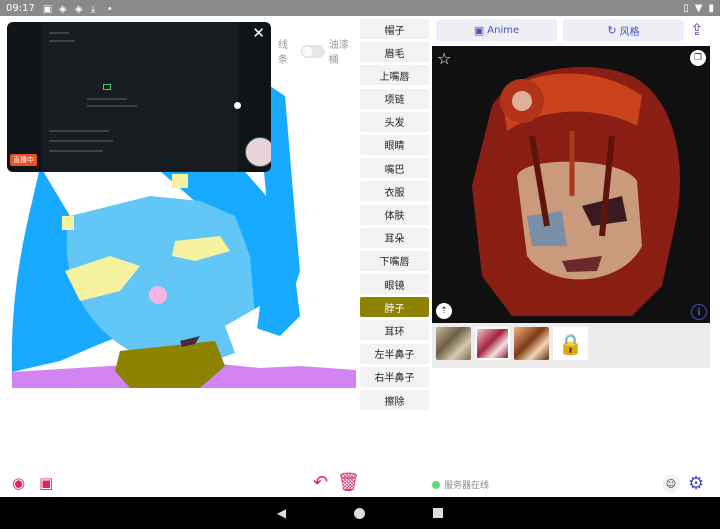 The height and width of the screenshot is (529, 720). I want to click on part-button: 项链, so click(394, 98).